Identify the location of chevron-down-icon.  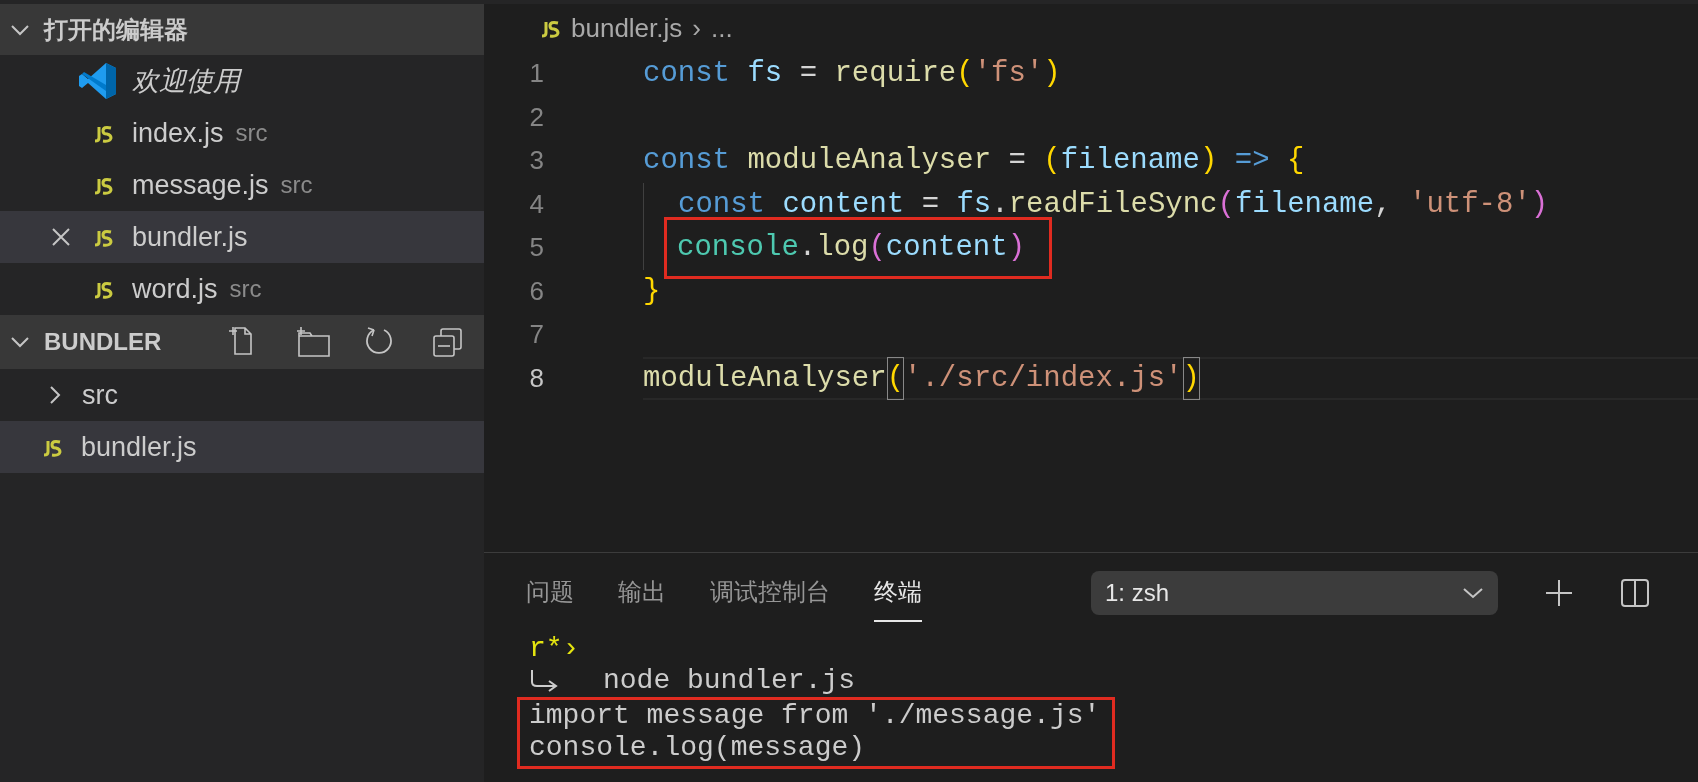
(1473, 593).